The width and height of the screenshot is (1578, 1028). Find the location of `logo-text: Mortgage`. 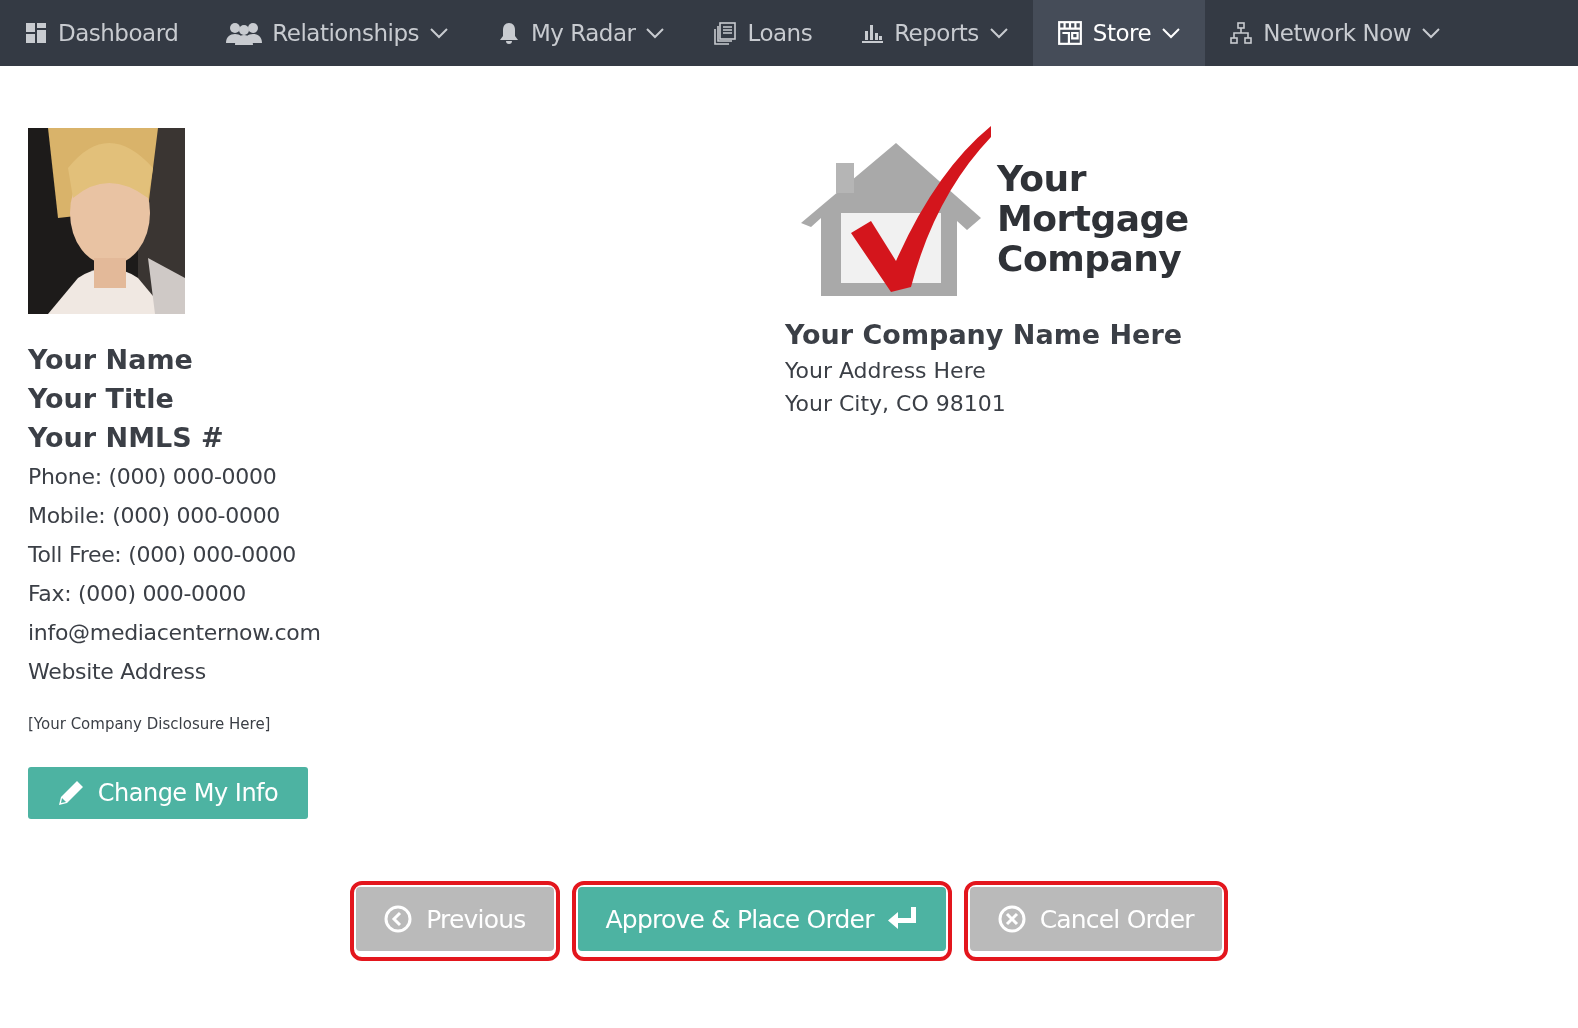

logo-text: Mortgage is located at coordinates (1093, 219).